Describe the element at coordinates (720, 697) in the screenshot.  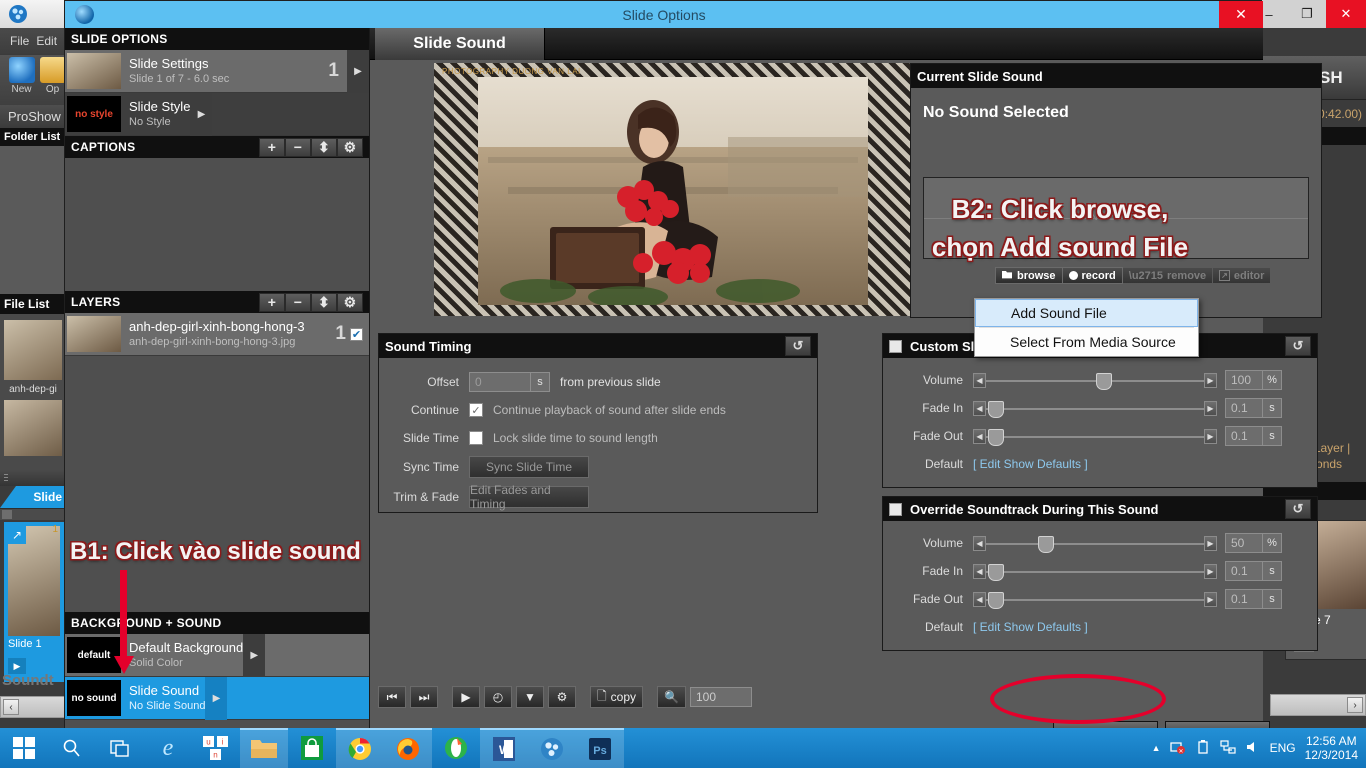
I see `zoom-value-input: 100` at that location.